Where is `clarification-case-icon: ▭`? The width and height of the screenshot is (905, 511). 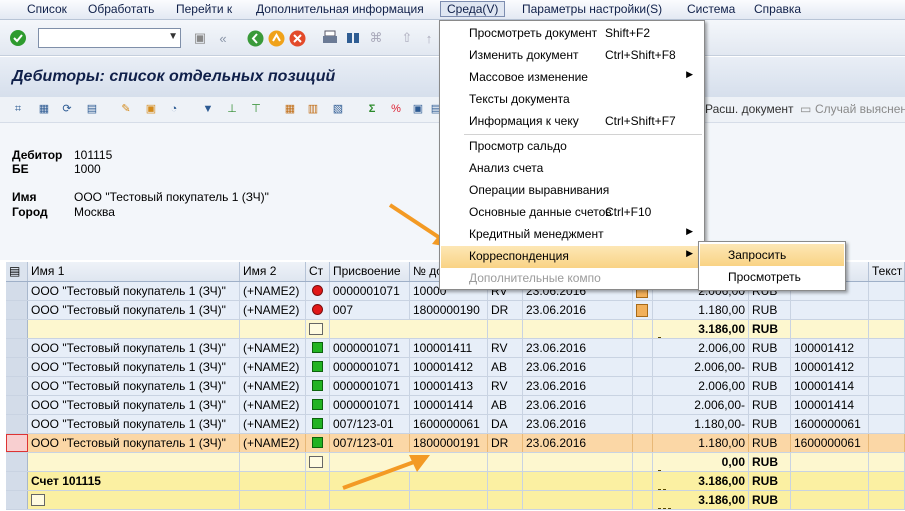
clarification-case-icon: ▭ is located at coordinates (805, 109).